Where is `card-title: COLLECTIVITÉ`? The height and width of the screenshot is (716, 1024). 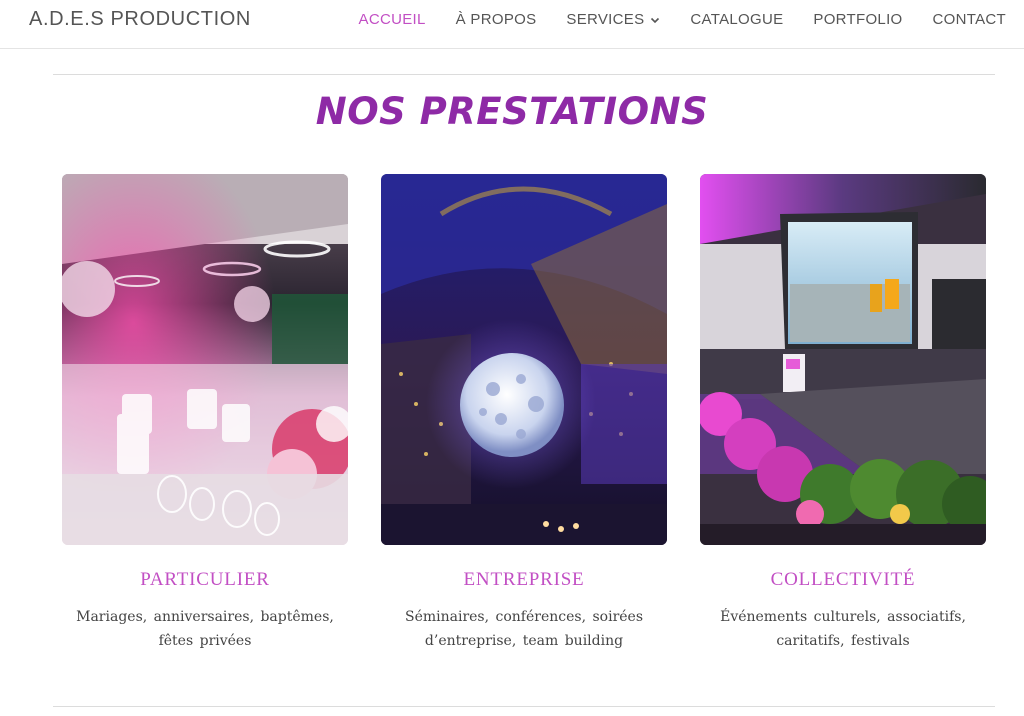
card-title: COLLECTIVITÉ is located at coordinates (843, 579).